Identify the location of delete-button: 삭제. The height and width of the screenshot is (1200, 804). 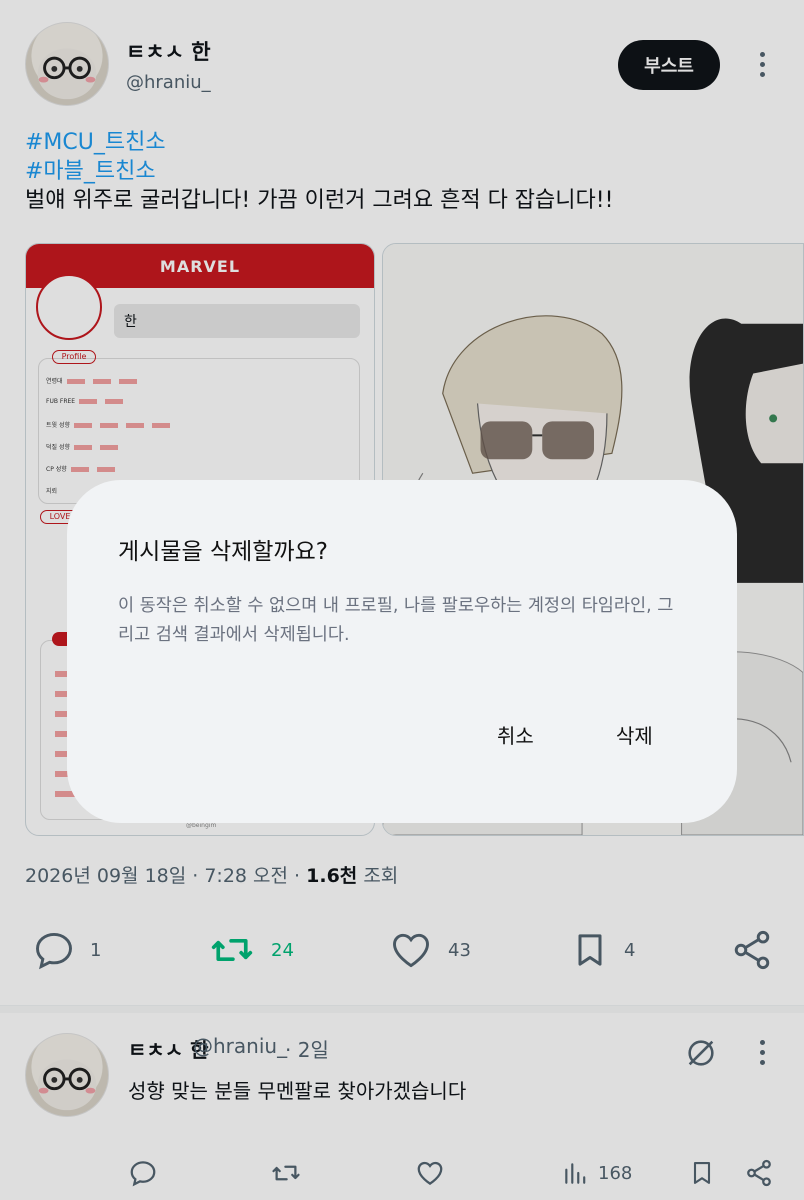
(634, 734).